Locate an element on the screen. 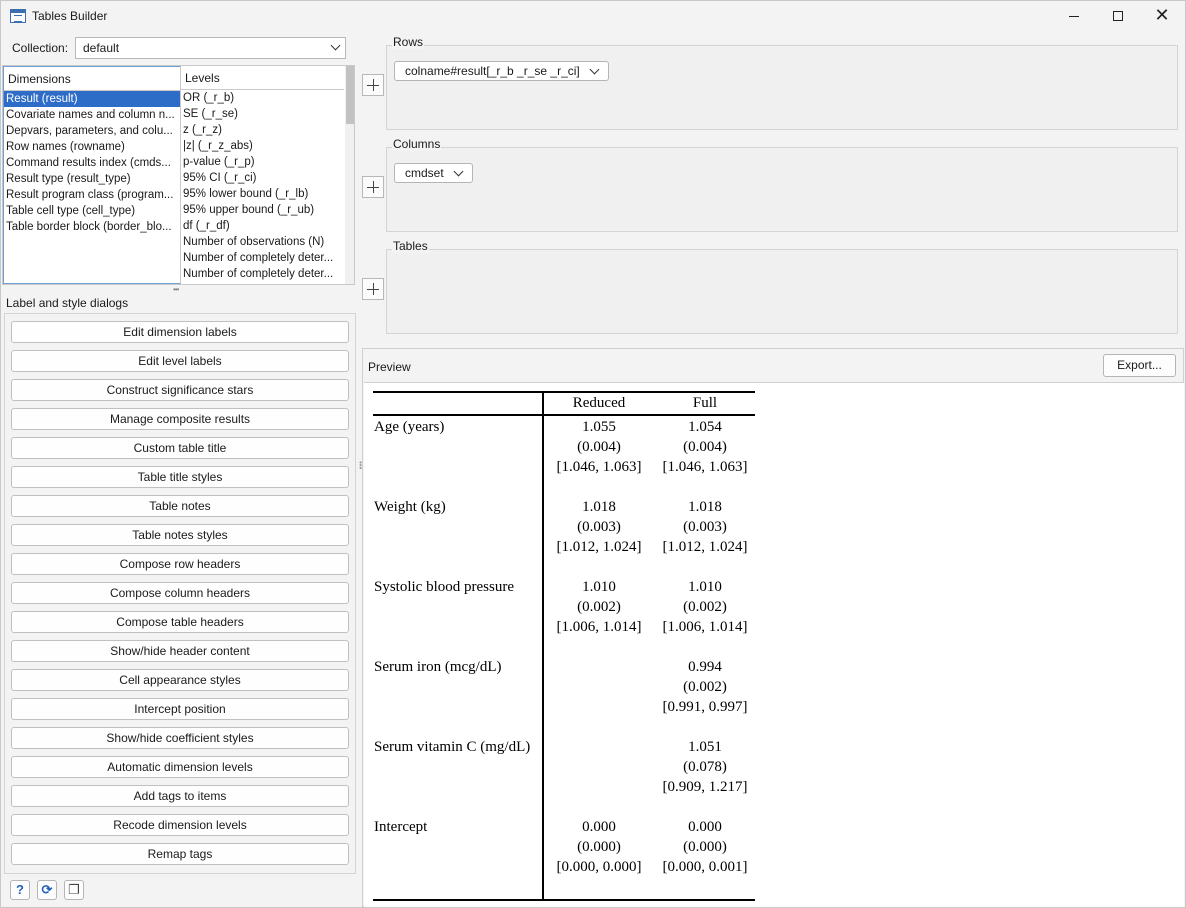 This screenshot has height=908, width=1186. table-header-rule is located at coordinates (564, 415).